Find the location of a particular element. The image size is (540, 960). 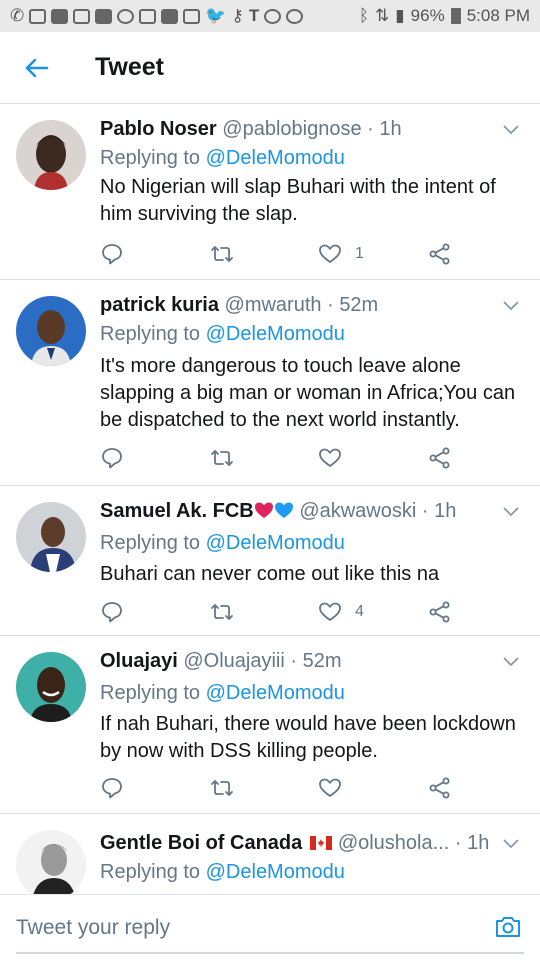

notification-icons: ✆ 🐦 ⚷ T is located at coordinates (157, 16).